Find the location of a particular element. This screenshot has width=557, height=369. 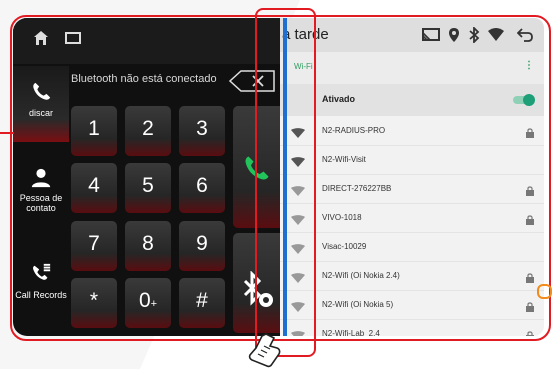

callout-pointer-line is located at coordinates (7, 133).